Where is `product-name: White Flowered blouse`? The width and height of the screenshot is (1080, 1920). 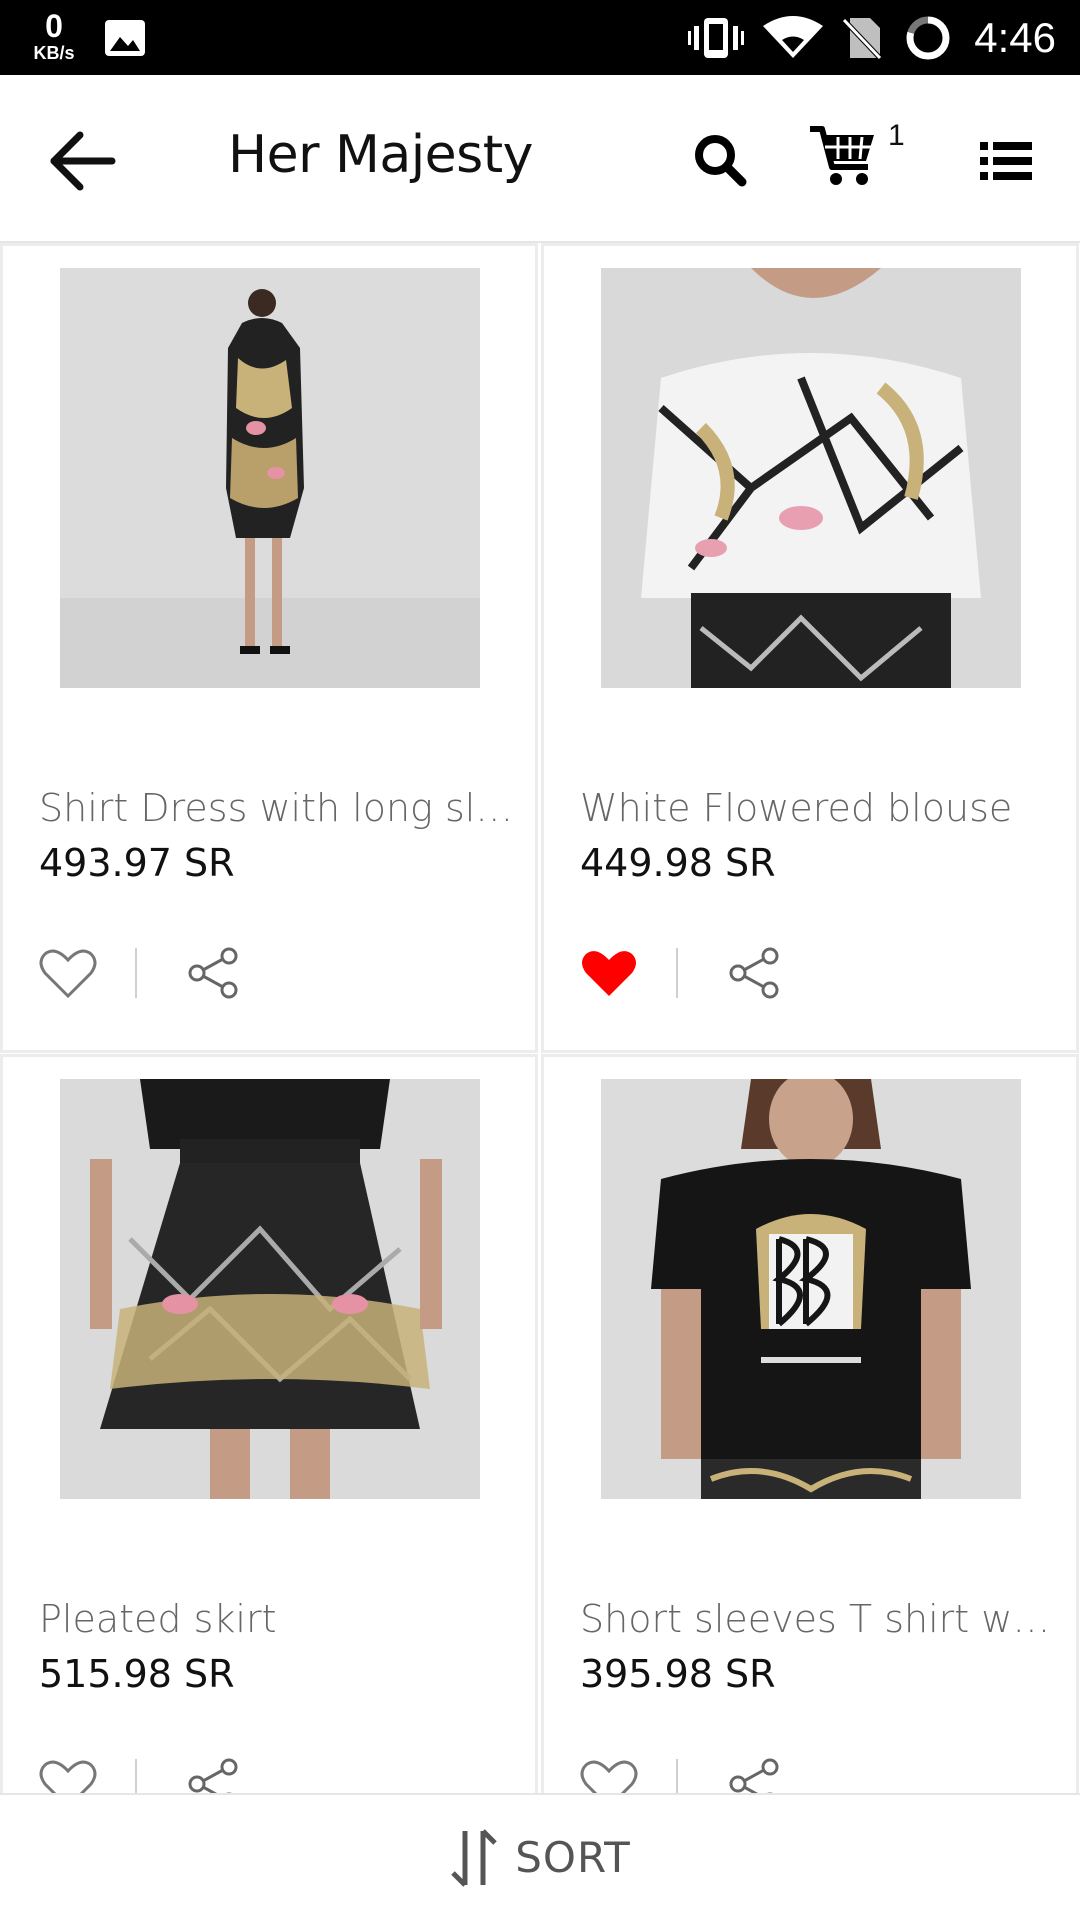
product-name: White Flowered blouse is located at coordinates (820, 808).